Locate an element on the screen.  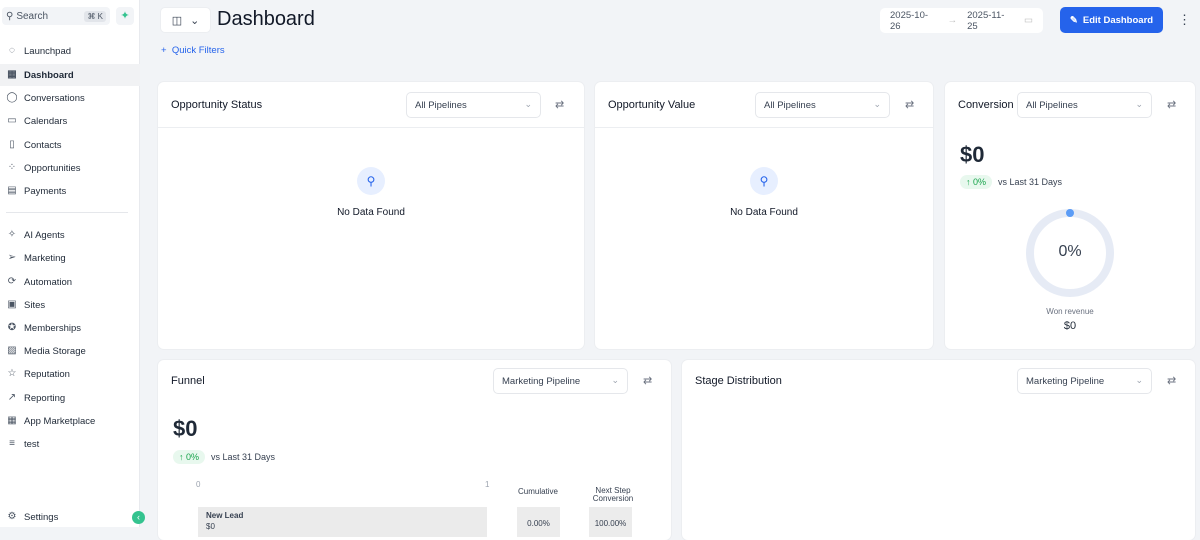
sidebar-item-label: Contacts is located at coordinates (43, 145).